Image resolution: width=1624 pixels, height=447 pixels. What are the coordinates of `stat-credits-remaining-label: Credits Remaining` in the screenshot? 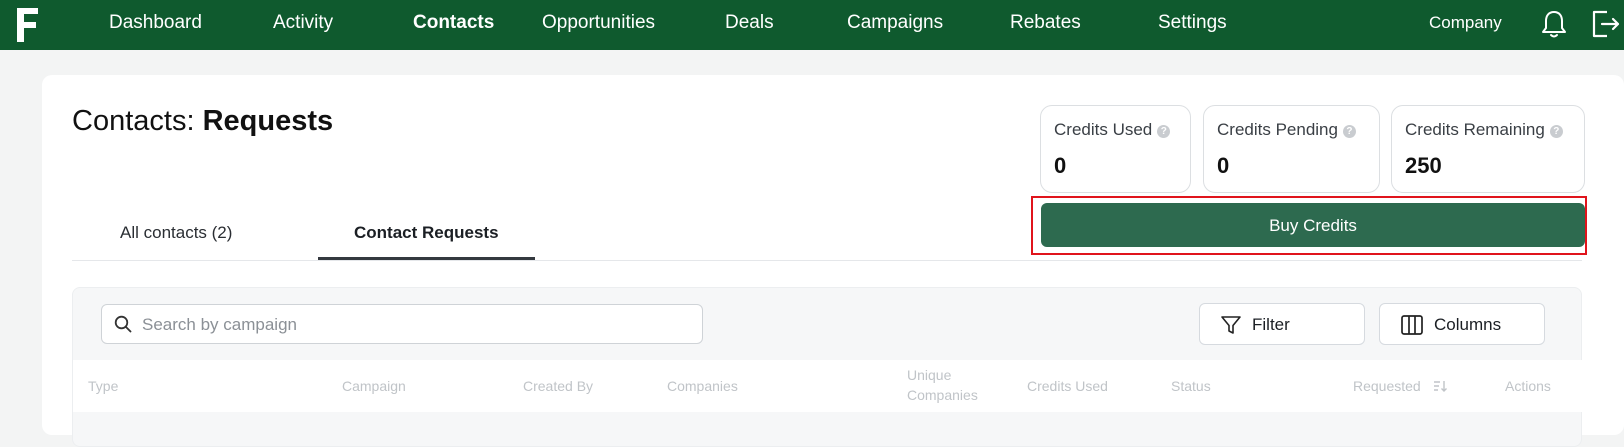 It's located at (1475, 129).